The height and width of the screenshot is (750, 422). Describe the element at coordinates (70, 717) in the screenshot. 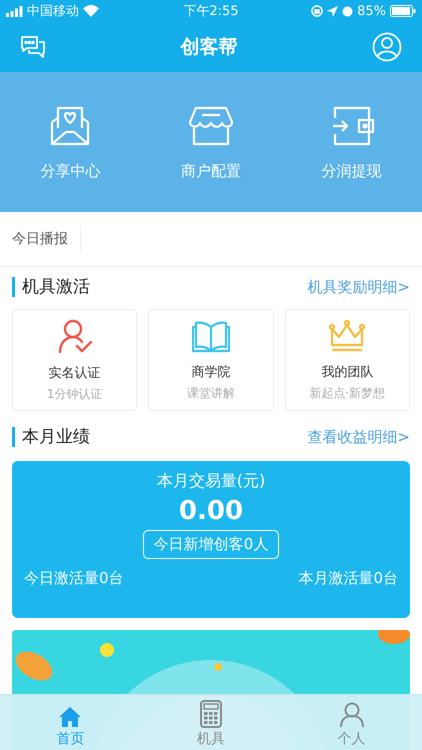

I see `home-icon` at that location.